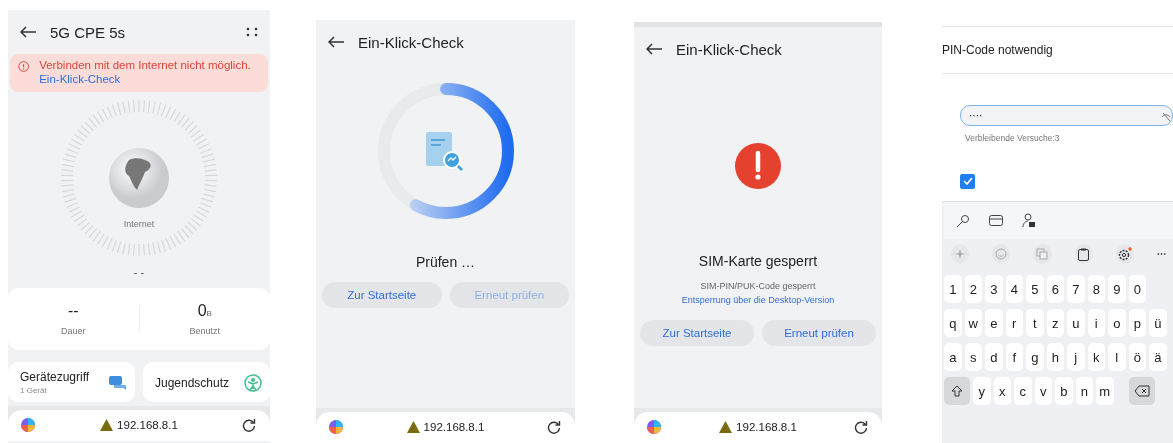 The image size is (1173, 443). What do you see at coordinates (88, 32) in the screenshot?
I see `screen-title: 5G CPE 5s` at bounding box center [88, 32].